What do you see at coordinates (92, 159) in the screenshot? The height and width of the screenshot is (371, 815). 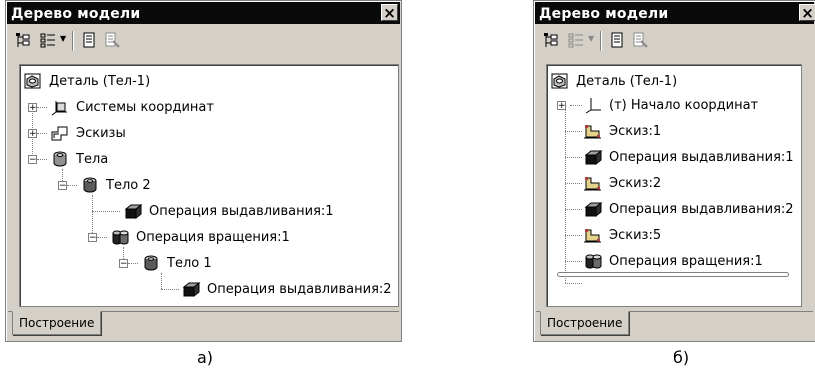 I see `node-label: Тела` at bounding box center [92, 159].